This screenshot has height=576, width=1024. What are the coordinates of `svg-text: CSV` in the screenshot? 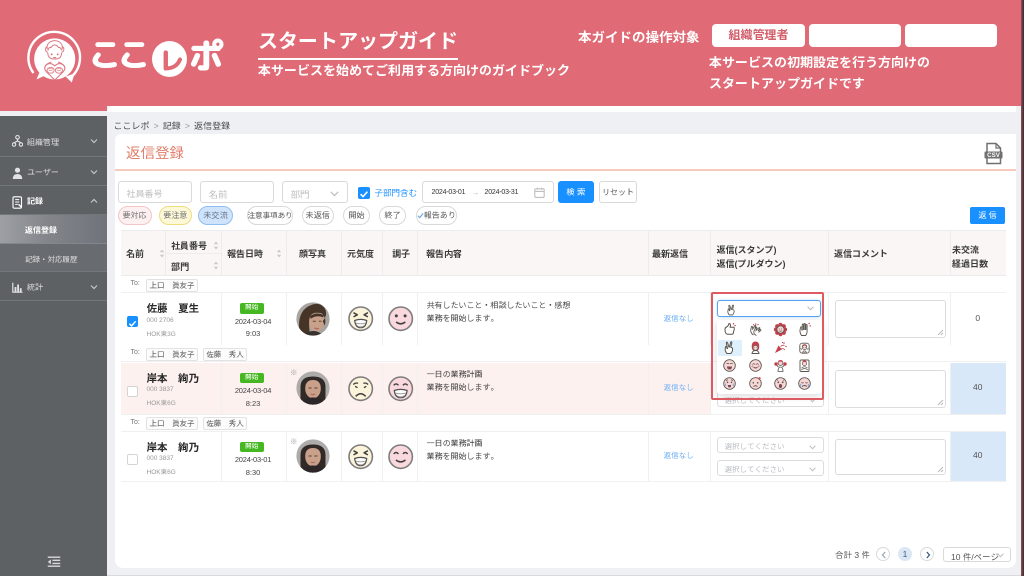 It's located at (994, 155).